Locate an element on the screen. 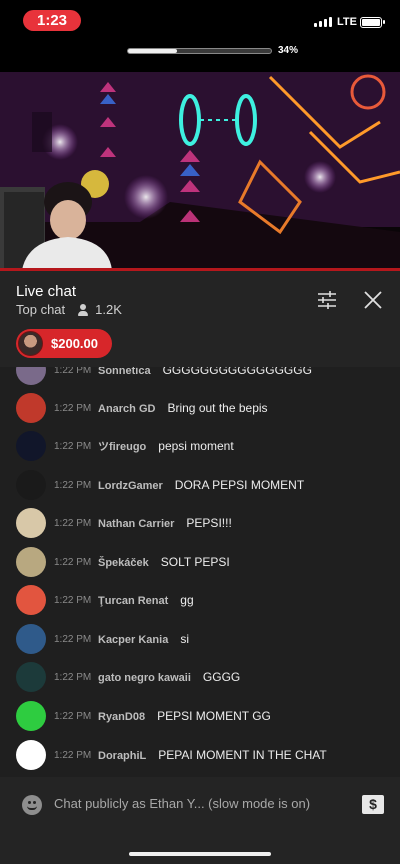 The height and width of the screenshot is (864, 400). chat-message: 1:22 PM Špekáček SOLT PEPSI is located at coordinates (200, 562).